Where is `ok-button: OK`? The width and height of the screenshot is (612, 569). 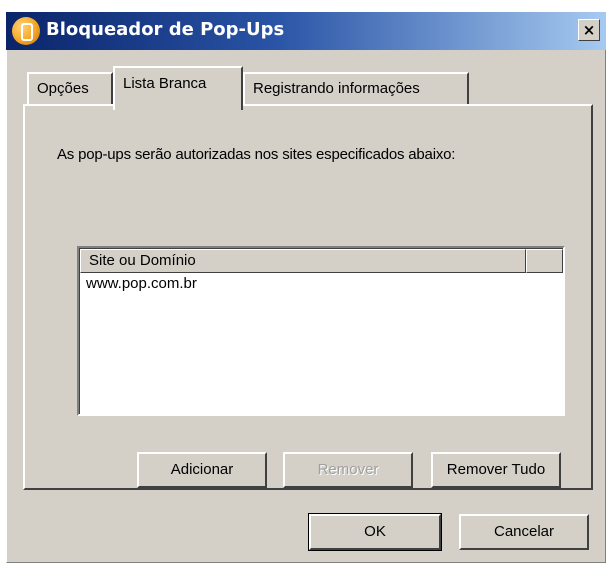
ok-button: OK is located at coordinates (375, 532).